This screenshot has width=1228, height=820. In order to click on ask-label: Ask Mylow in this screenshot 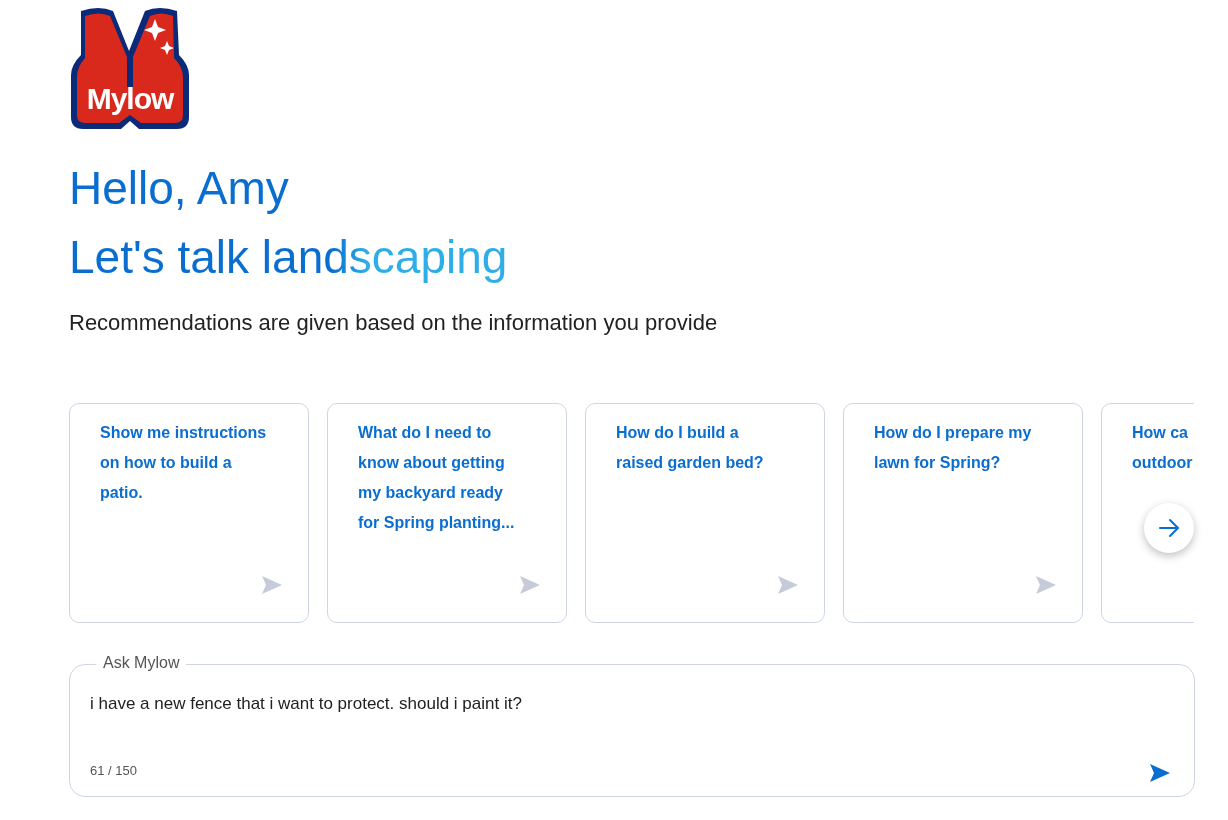, I will do `click(141, 663)`.